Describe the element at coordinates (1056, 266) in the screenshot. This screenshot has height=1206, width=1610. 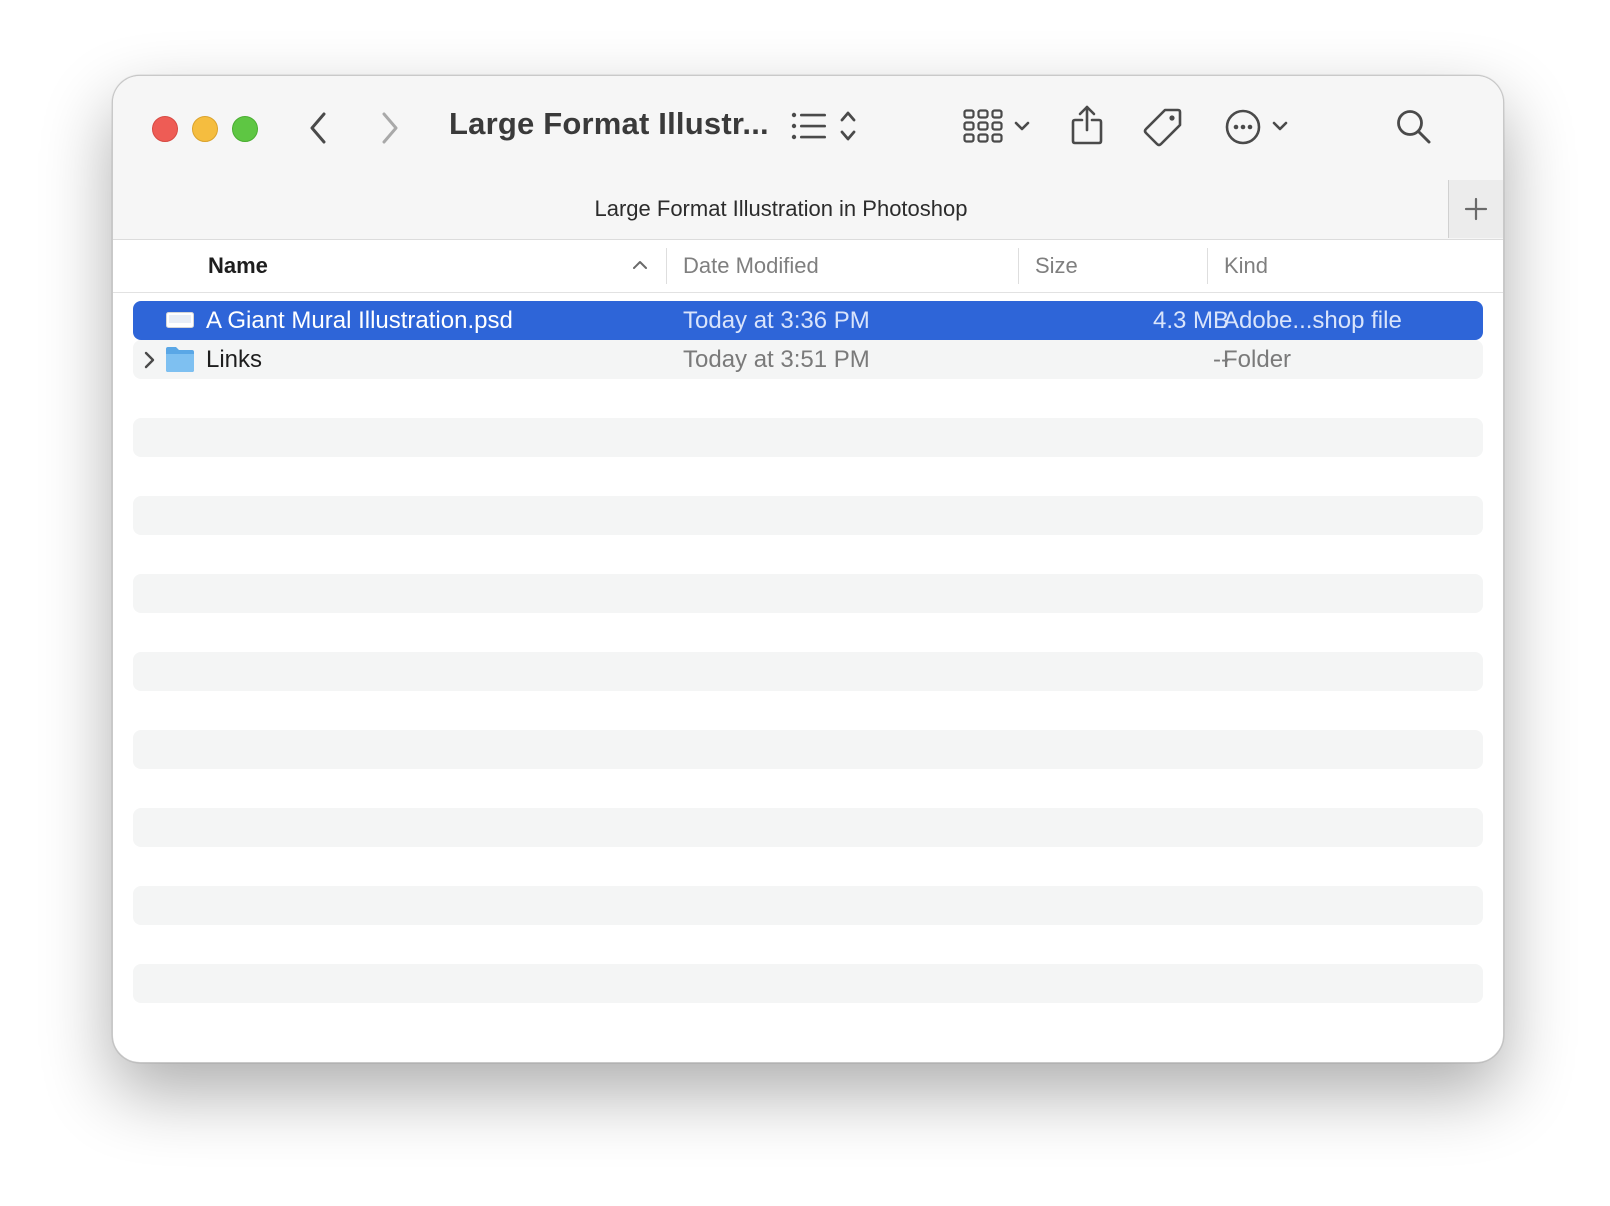
I see `column-size-header: Size` at that location.